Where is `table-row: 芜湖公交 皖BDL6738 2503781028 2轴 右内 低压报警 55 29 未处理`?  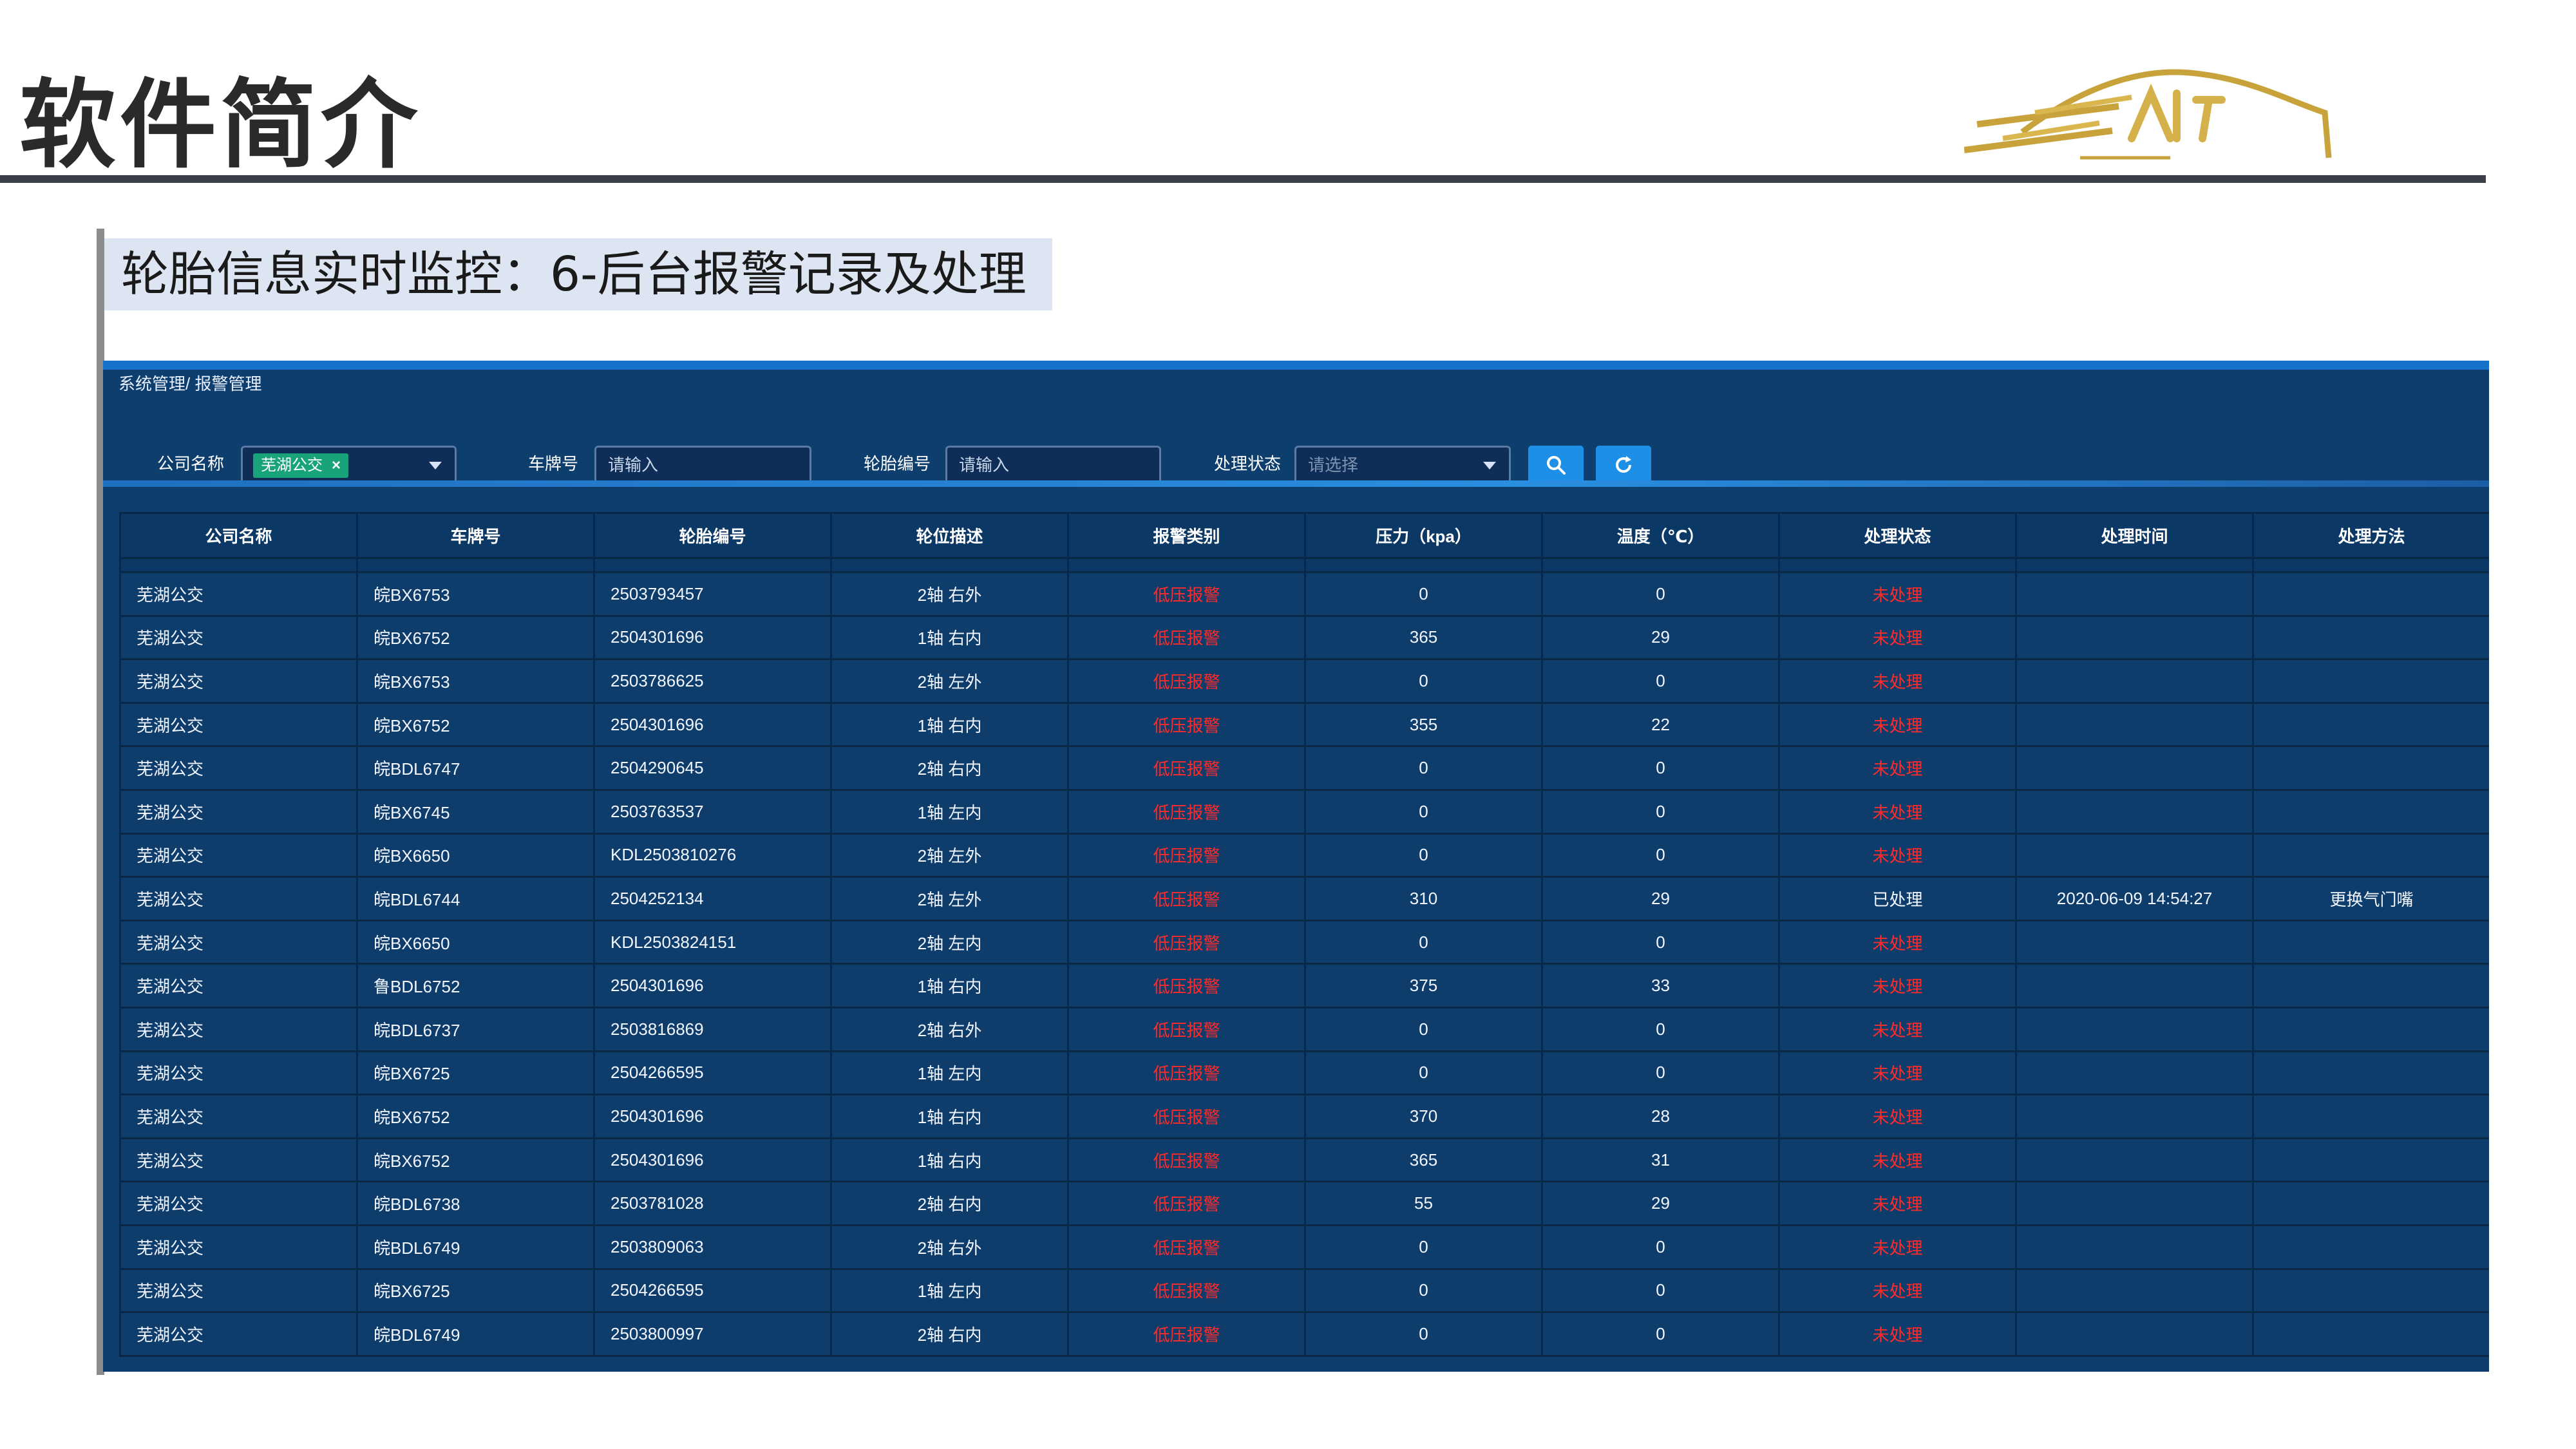 table-row: 芜湖公交 皖BDL6738 2503781028 2轴 右内 低压报警 55 29 未处理 is located at coordinates (1304, 1203).